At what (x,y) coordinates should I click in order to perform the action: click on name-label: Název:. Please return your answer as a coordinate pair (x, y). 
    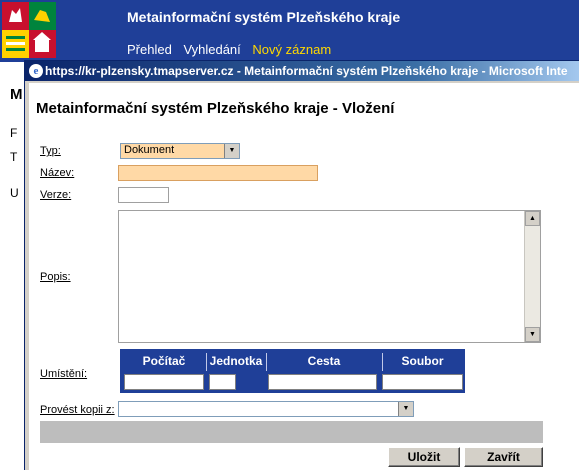
    Looking at the image, I should click on (57, 173).